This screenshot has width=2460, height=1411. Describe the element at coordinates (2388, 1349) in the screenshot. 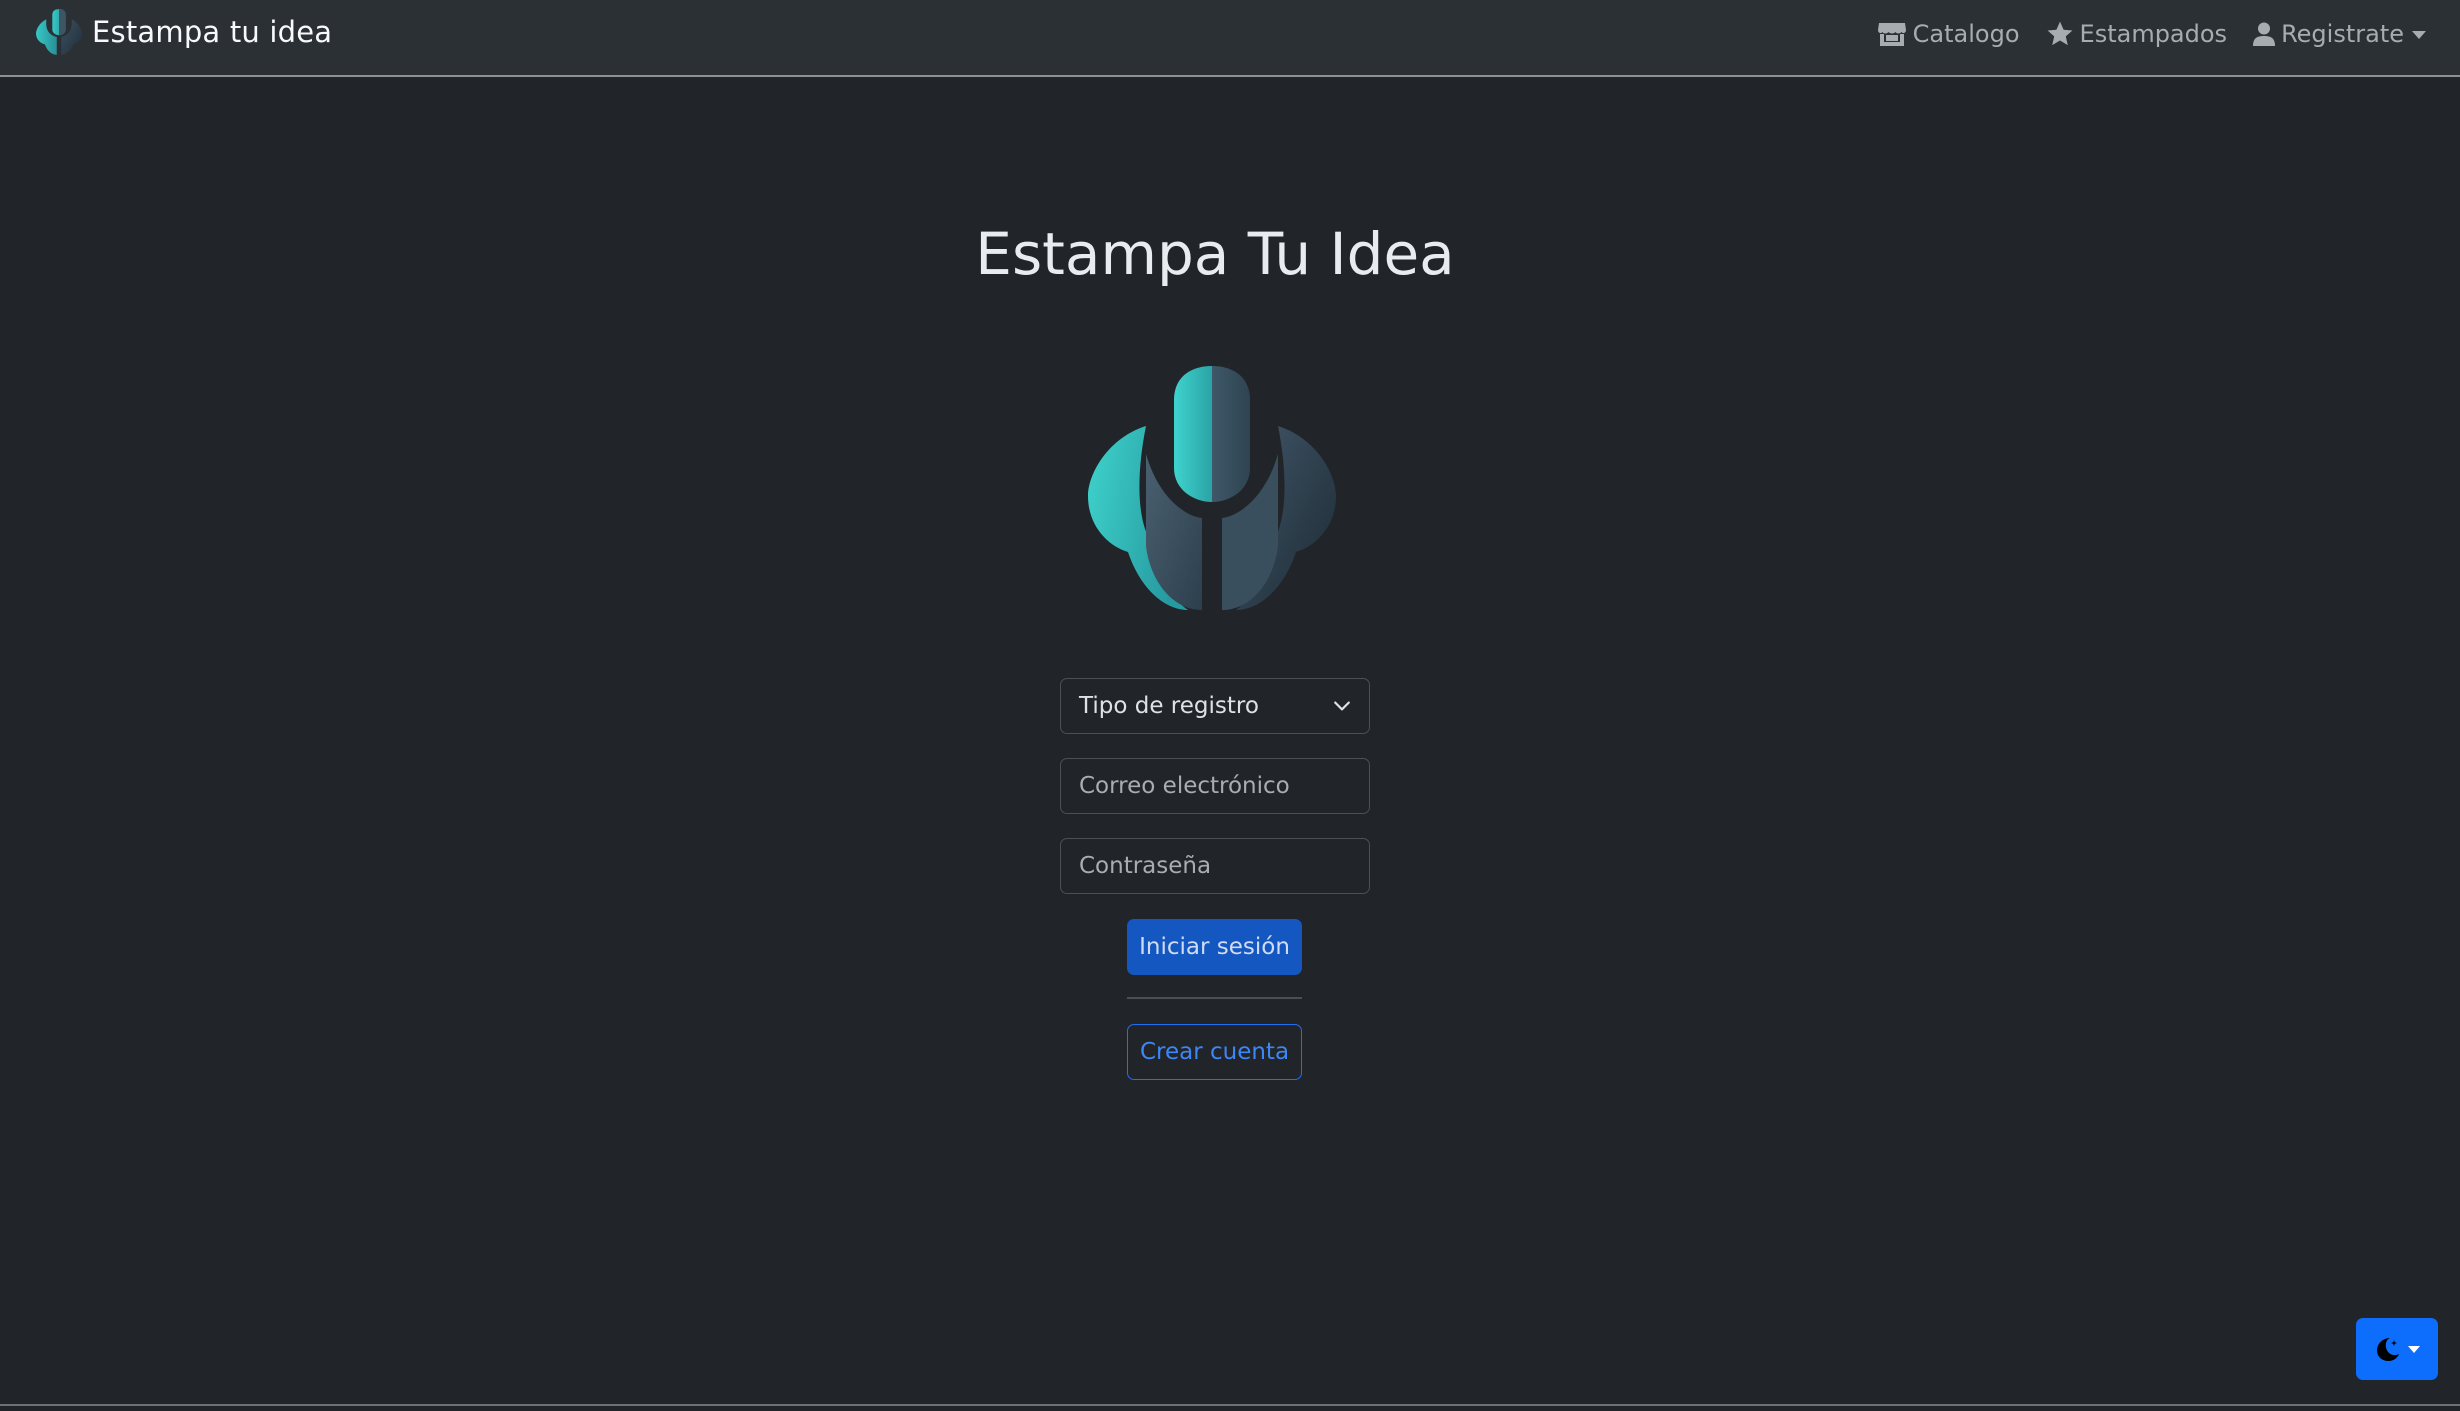

I see `moon-icon` at that location.